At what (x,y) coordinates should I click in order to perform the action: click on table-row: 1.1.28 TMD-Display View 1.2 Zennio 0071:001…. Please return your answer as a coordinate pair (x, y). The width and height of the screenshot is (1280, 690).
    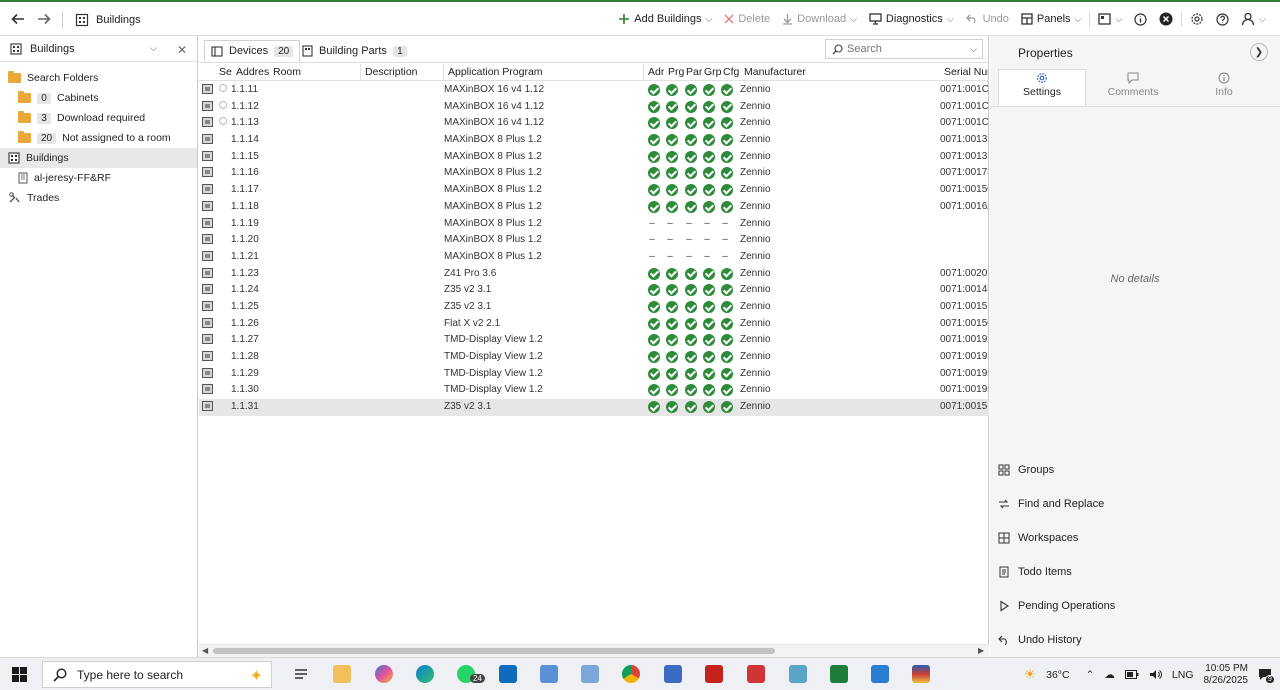
    Looking at the image, I should click on (594, 357).